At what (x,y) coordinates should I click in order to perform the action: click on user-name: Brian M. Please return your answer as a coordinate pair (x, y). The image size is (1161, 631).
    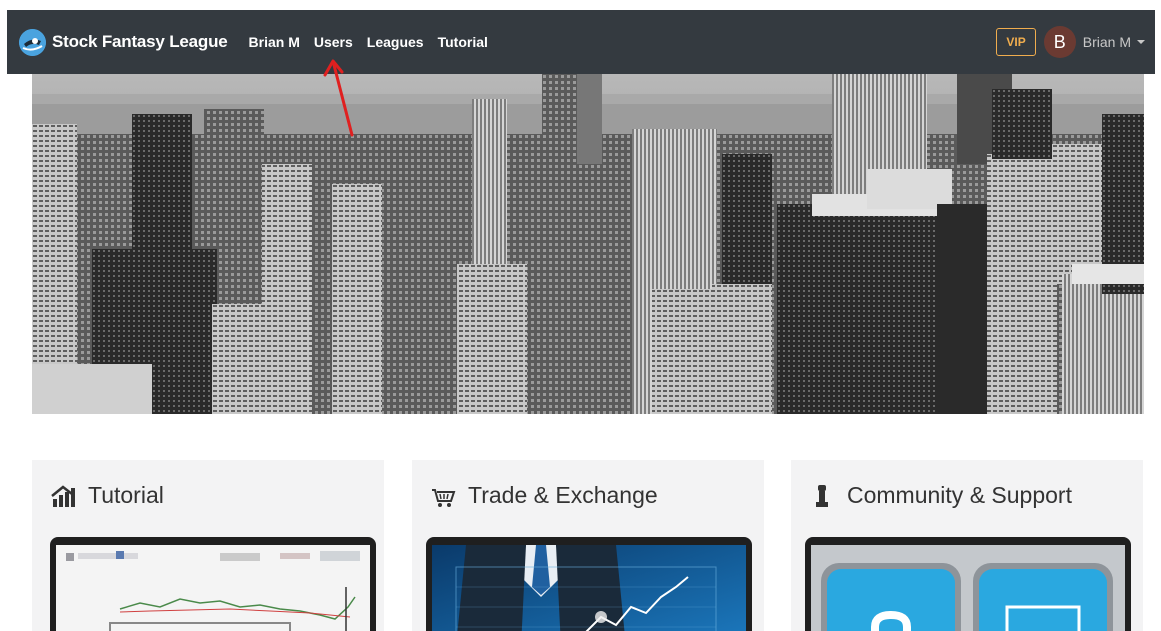
    Looking at the image, I should click on (1106, 42).